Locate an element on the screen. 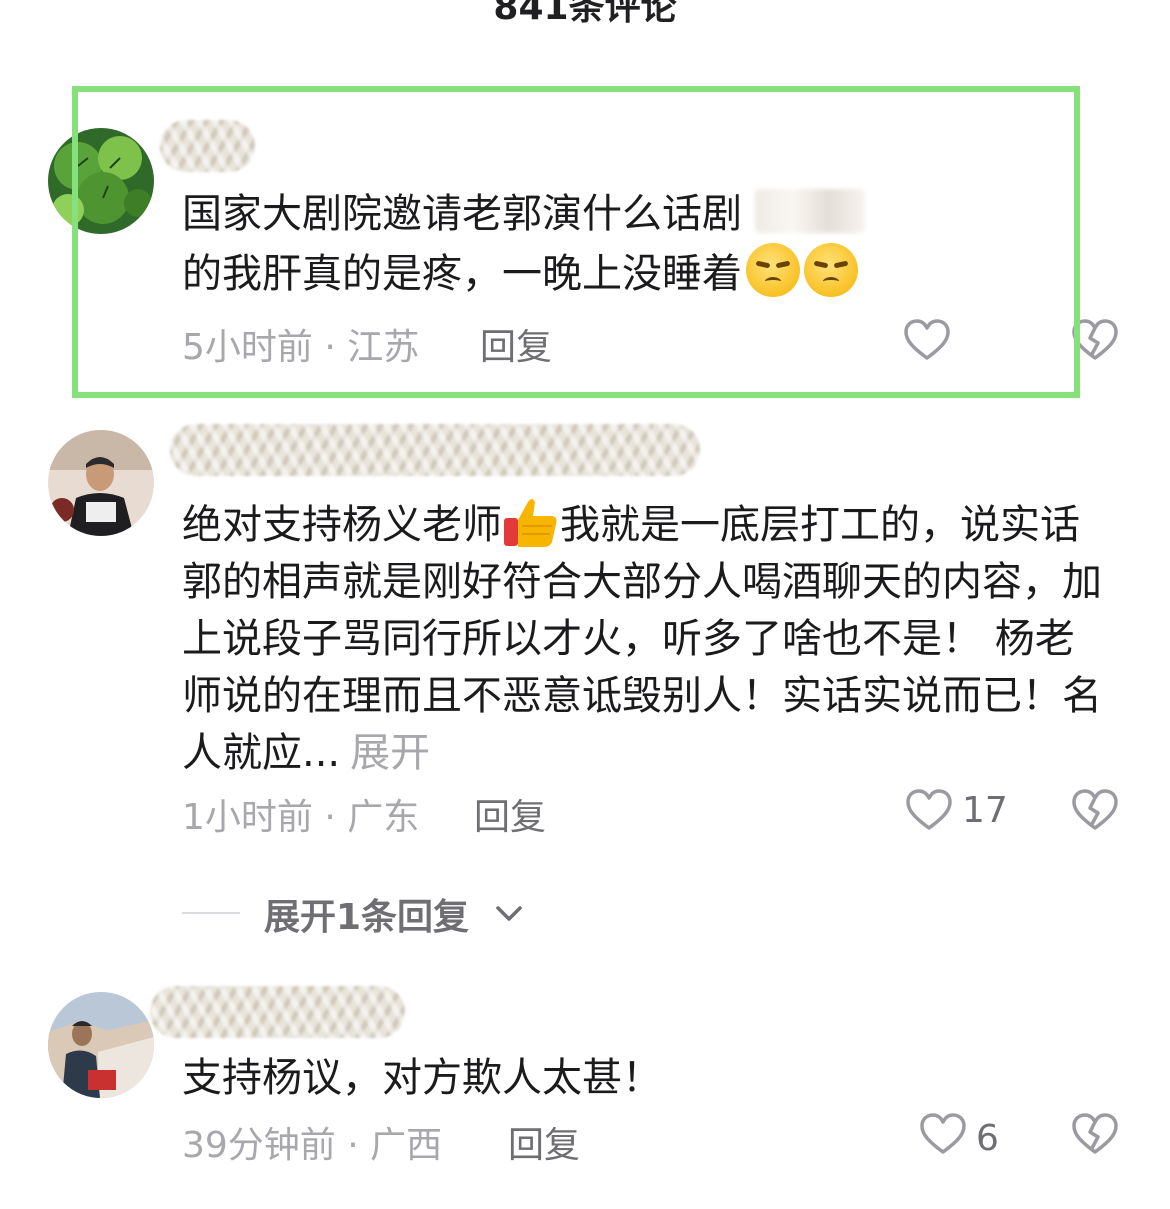 Image resolution: width=1170 pixels, height=1209 pixels. expand-replies-label: 展开1条回复 is located at coordinates (367, 917).